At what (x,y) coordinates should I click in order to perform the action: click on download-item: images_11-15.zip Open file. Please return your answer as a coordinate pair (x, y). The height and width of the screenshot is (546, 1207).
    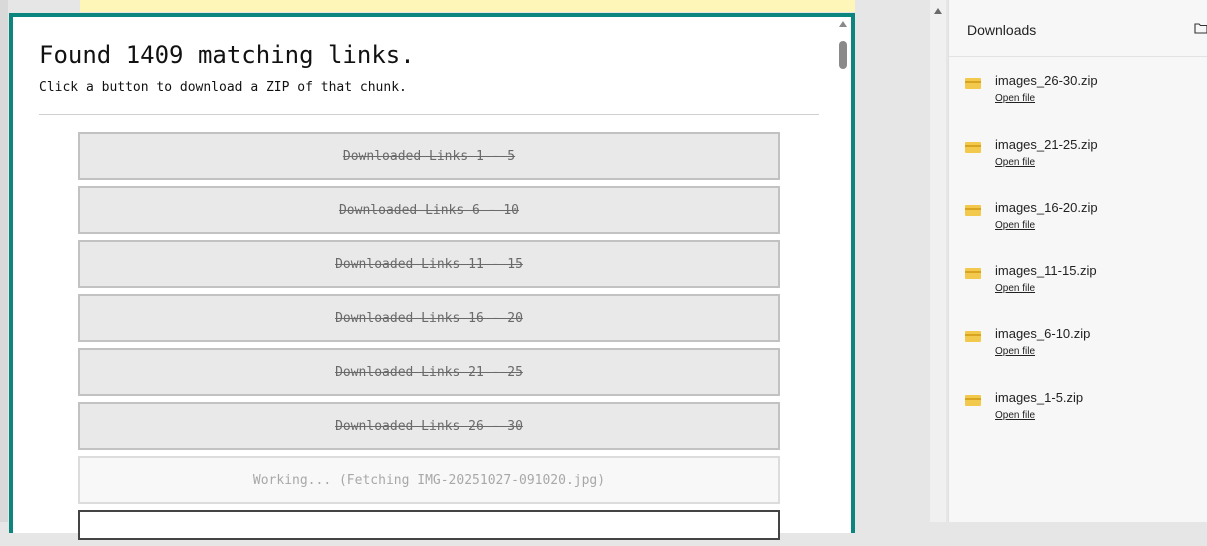
    Looking at the image, I should click on (1078, 288).